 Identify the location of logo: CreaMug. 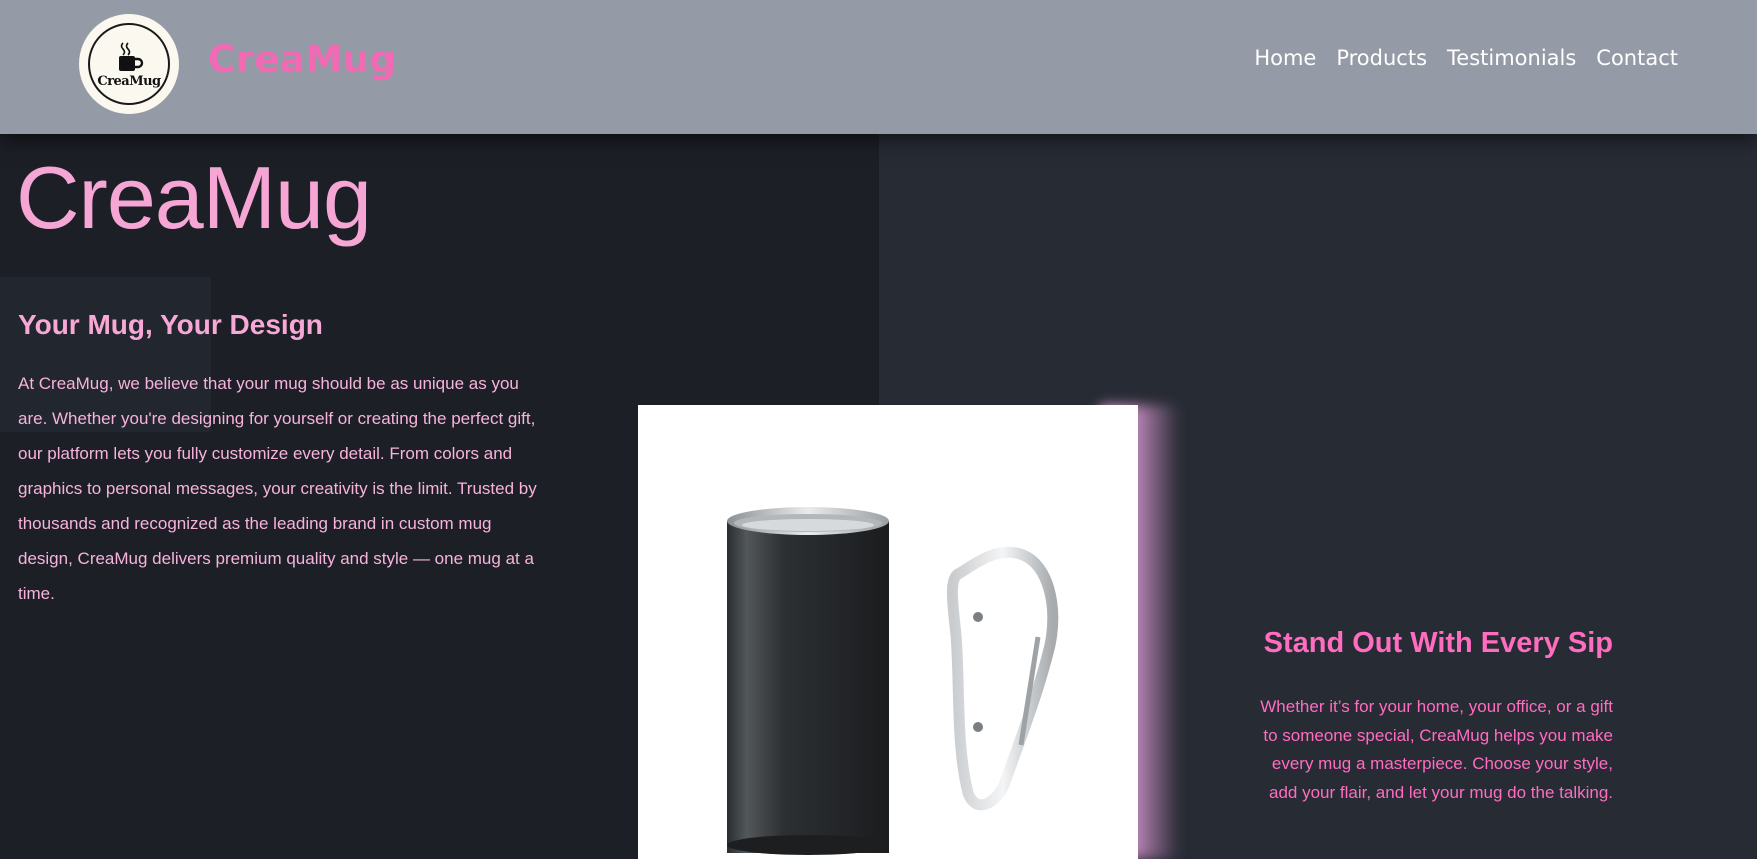
(129, 64).